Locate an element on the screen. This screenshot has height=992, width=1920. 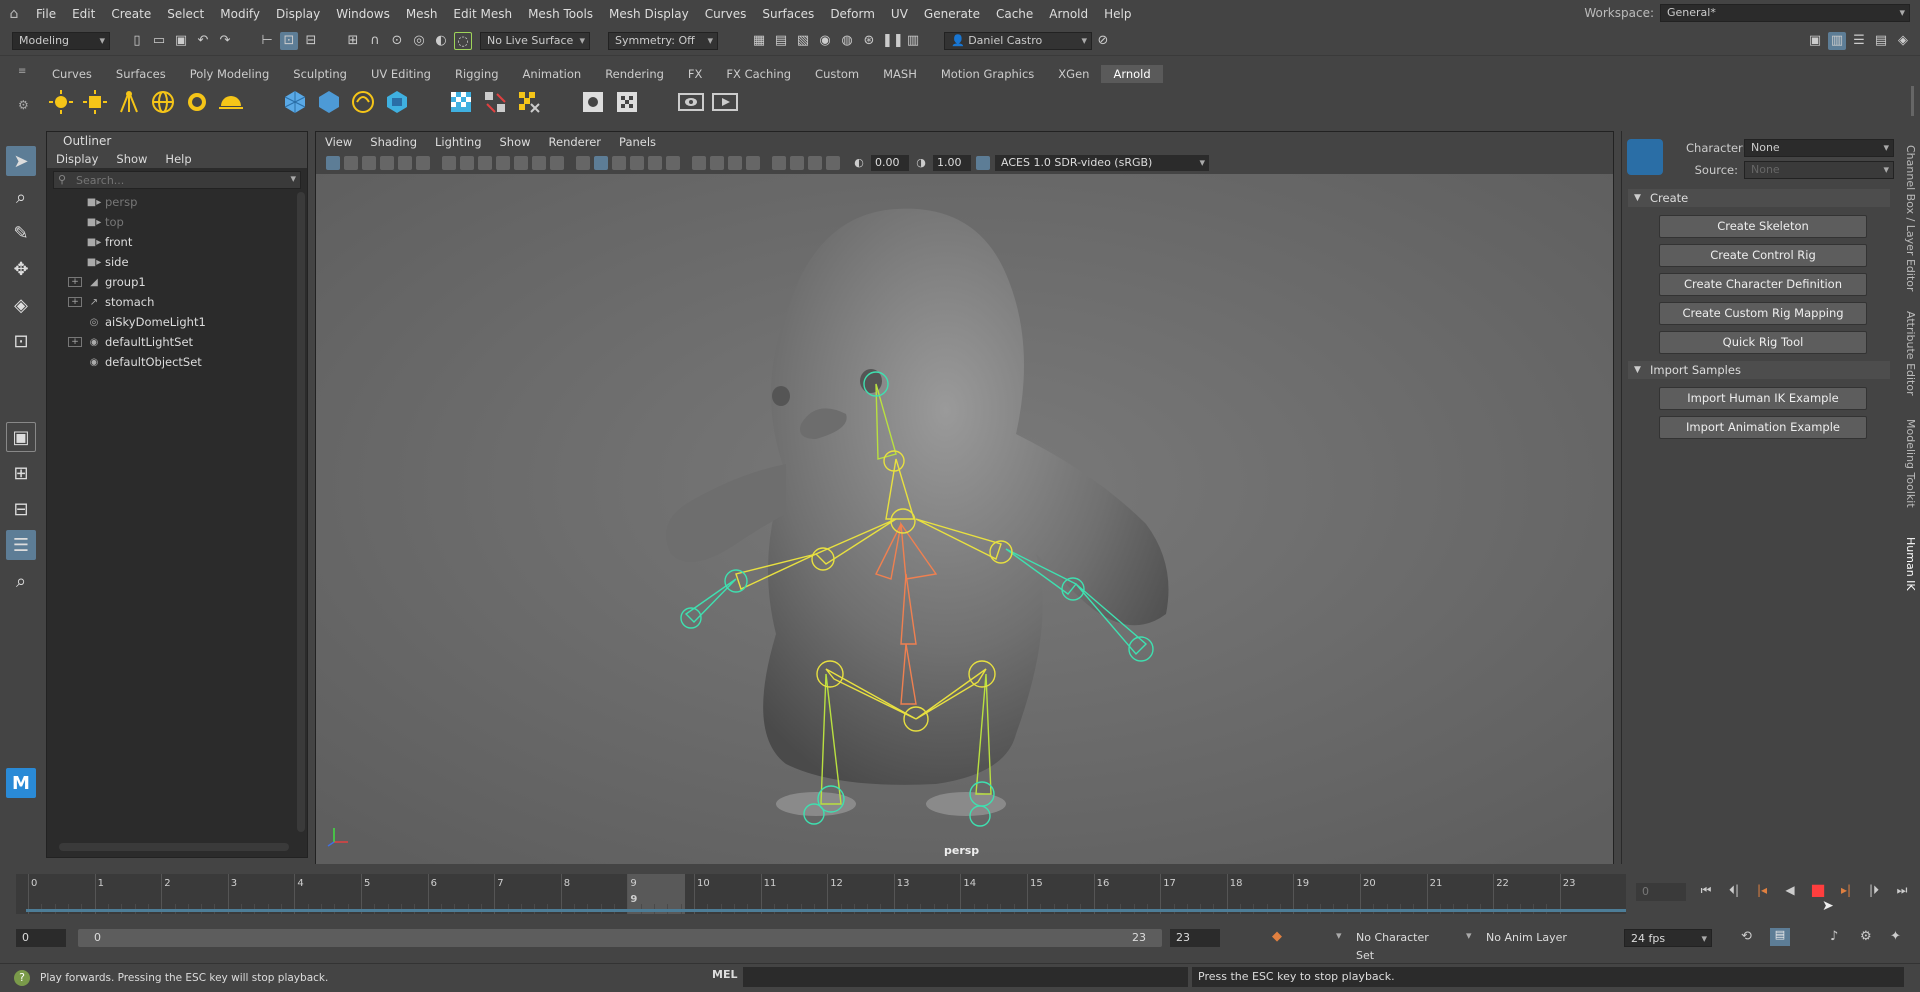
shelf-tab-sculpting: Sculpting is located at coordinates (320, 74).